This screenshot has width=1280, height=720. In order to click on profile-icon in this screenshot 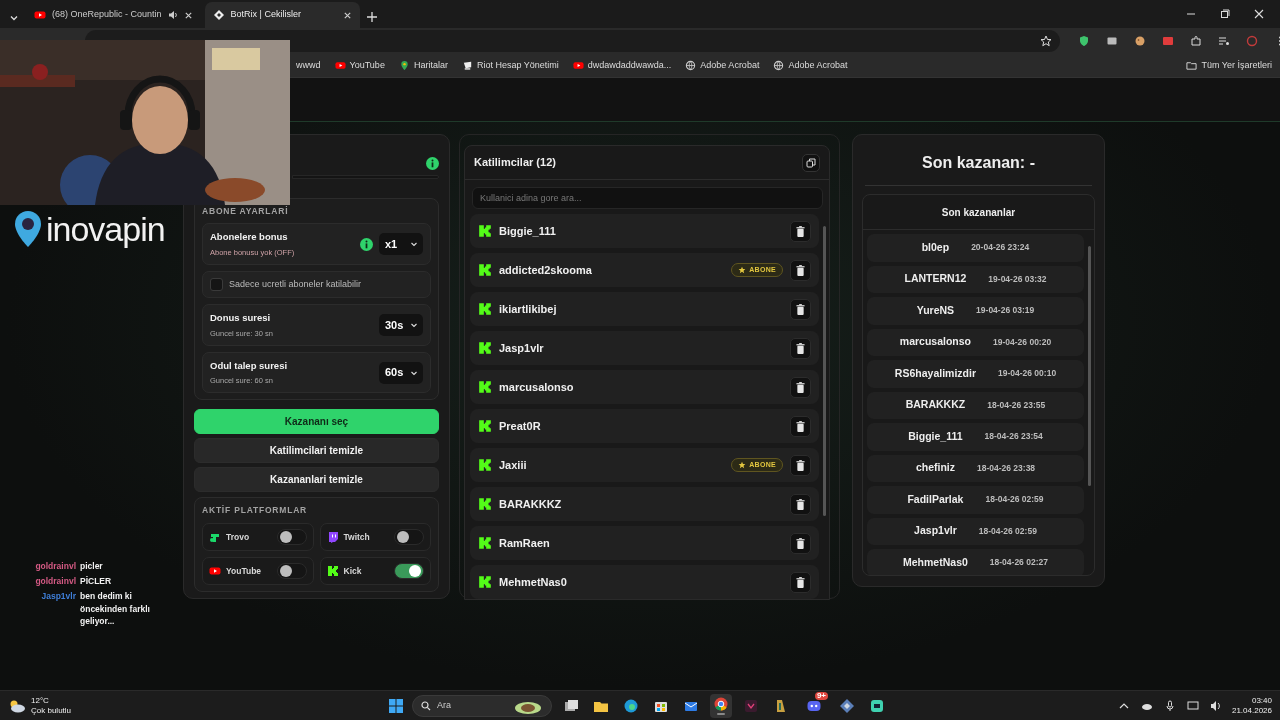, I will do `click(1252, 41)`.